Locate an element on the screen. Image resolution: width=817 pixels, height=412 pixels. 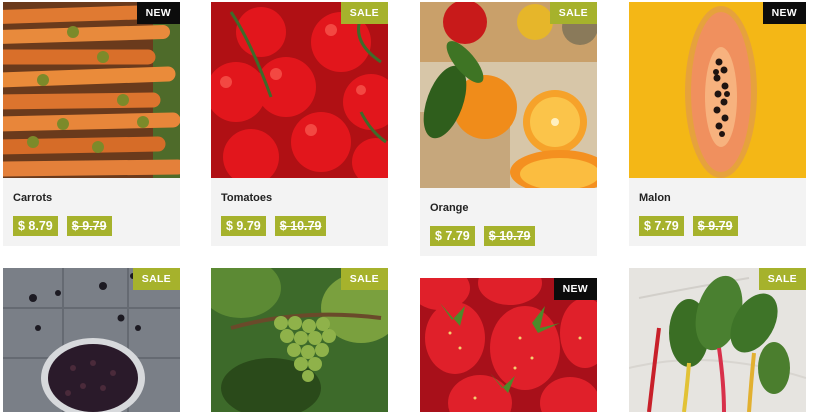
price-row: $ 7.79 $ 10.79 is located at coordinates (483, 236).